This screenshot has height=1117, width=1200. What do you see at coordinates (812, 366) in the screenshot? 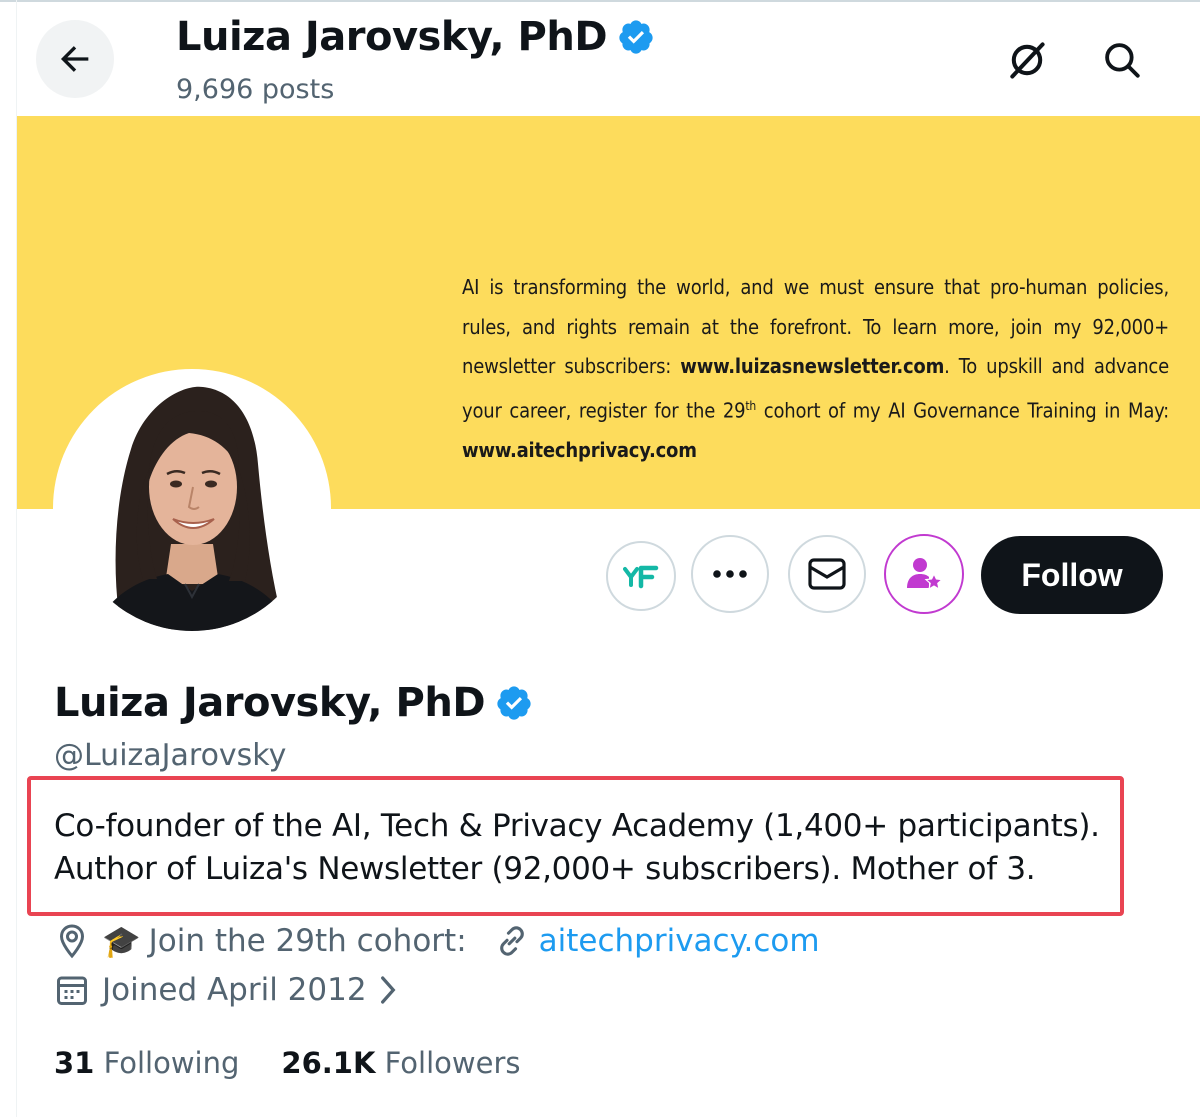
I see `banner-newsletter-link: www.luizasnewsletter.com` at bounding box center [812, 366].